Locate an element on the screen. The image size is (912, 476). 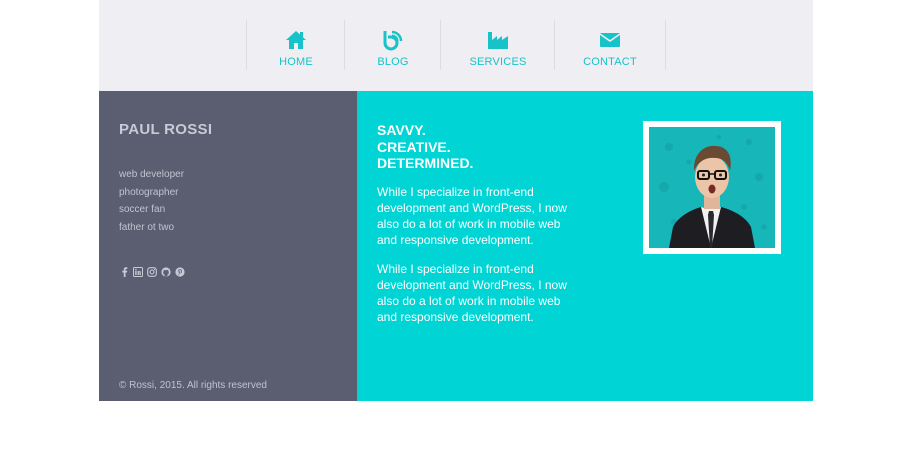
nav-home: HOME is located at coordinates (295, 45).